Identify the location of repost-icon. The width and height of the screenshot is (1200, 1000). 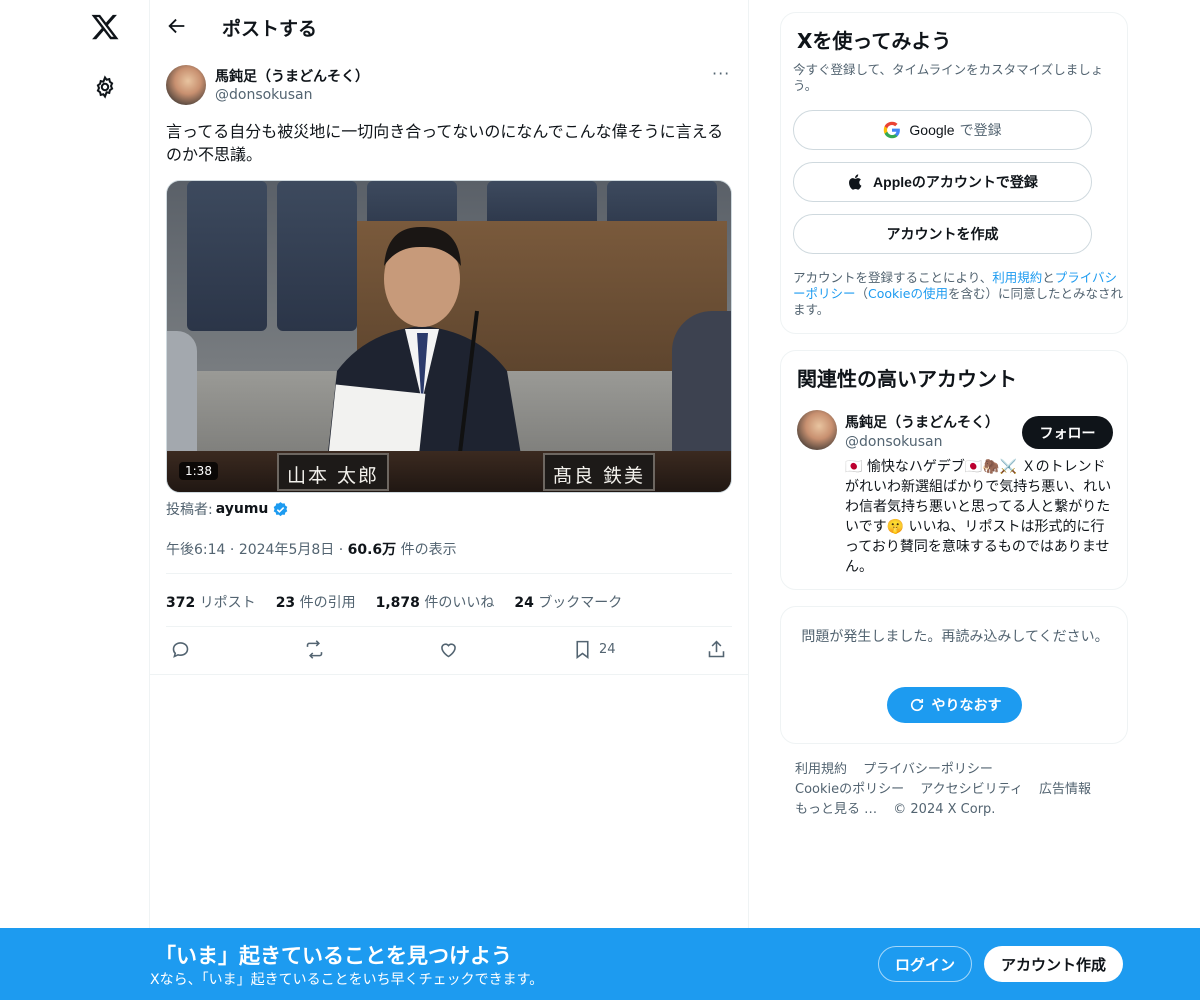
(314, 649).